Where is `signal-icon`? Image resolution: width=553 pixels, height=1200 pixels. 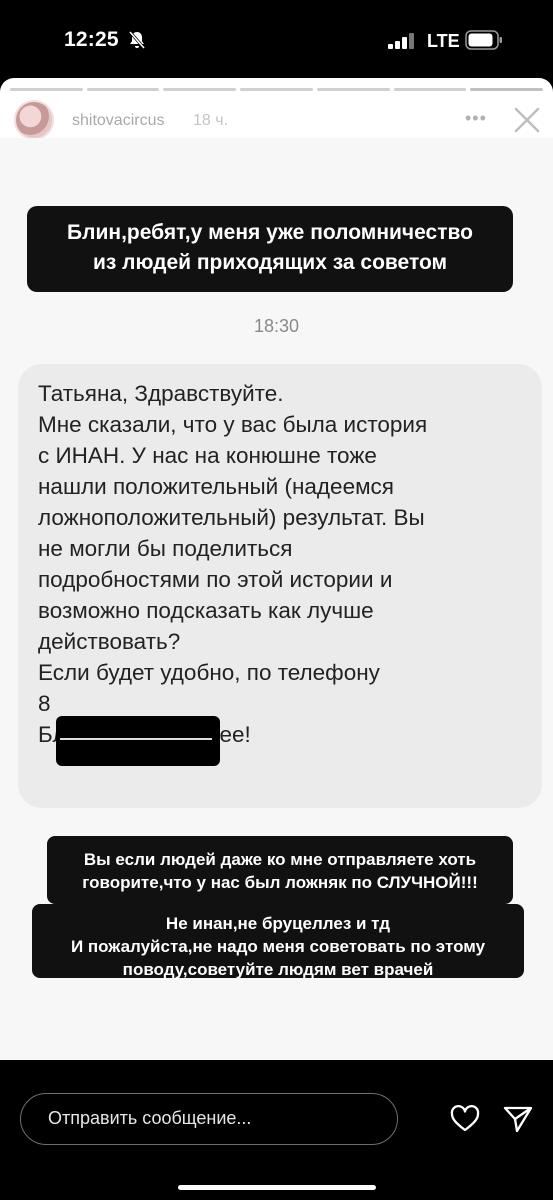 signal-icon is located at coordinates (401, 41).